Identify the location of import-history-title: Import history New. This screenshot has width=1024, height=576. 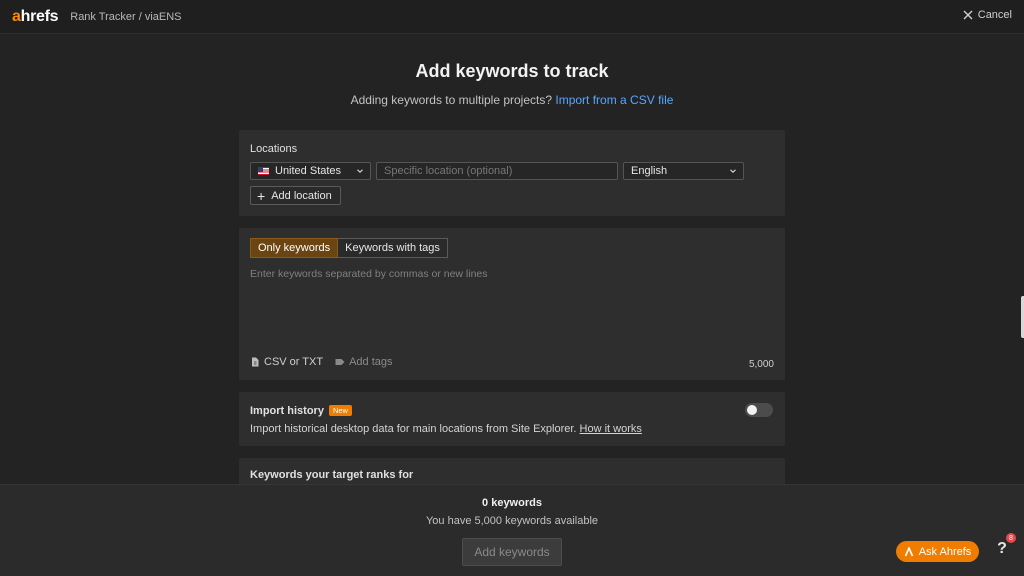
(301, 411).